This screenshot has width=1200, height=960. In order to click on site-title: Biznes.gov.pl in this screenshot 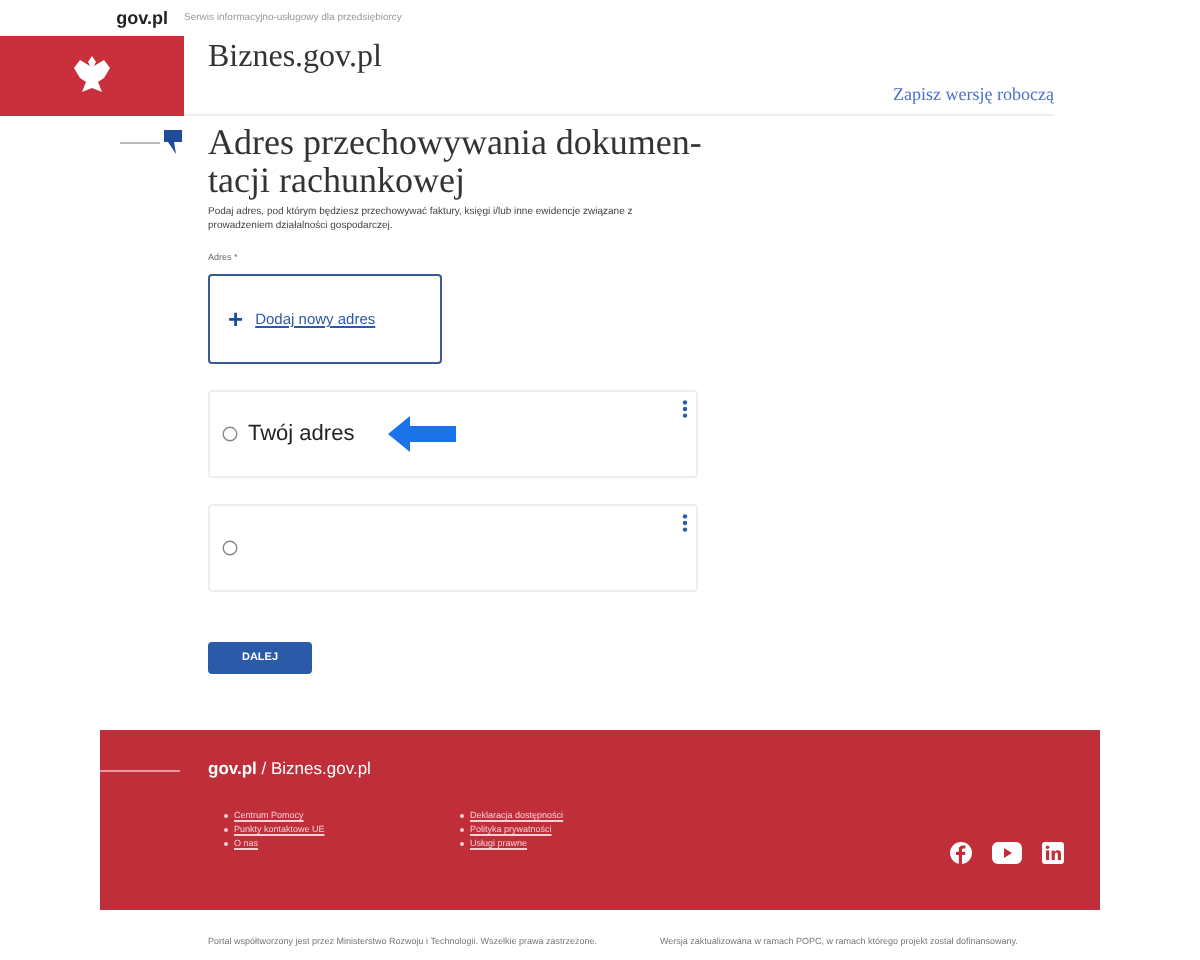, I will do `click(296, 58)`.